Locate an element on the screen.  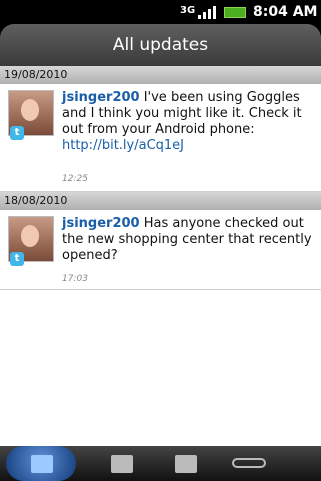
title-bar: All updates is located at coordinates (160, 45).